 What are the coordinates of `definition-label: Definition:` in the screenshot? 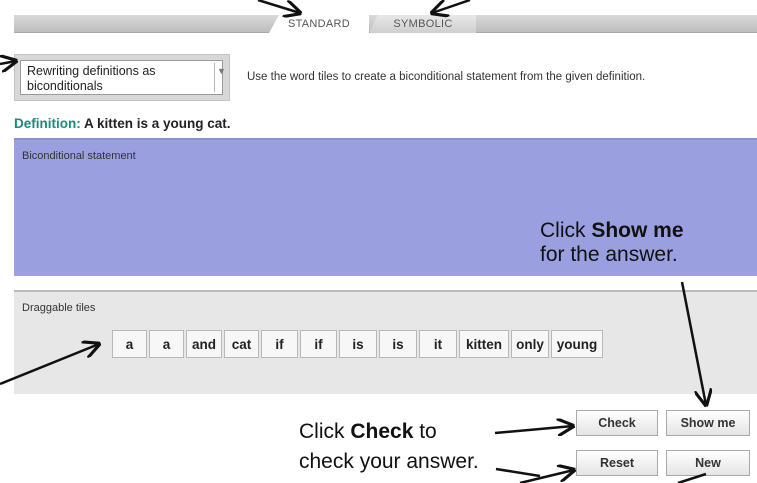 It's located at (47, 123).